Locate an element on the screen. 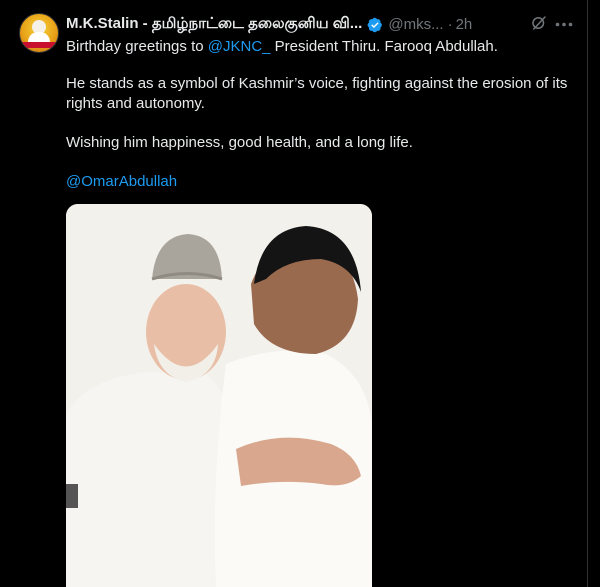  tweet-mention-line: @OmarAbdullah is located at coordinates (321, 182).